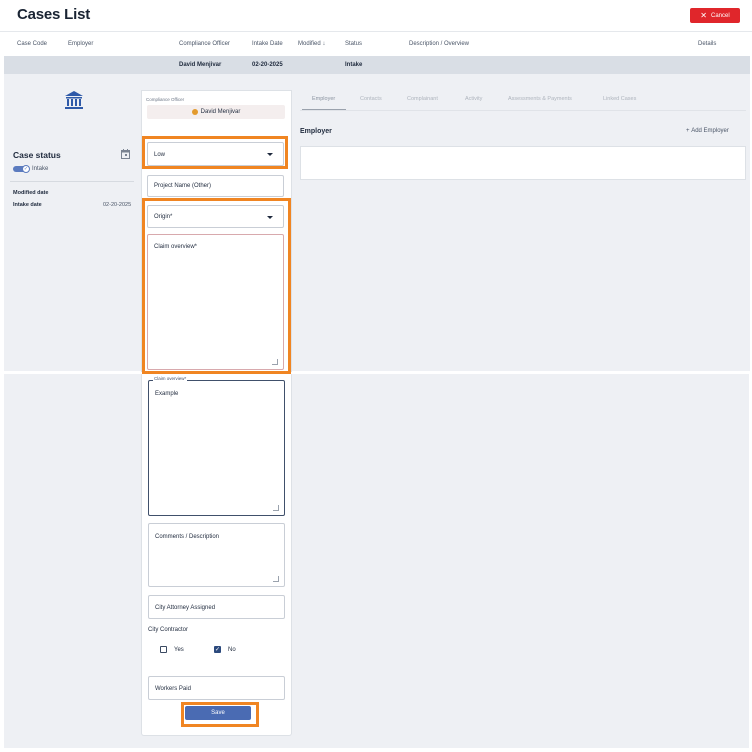  What do you see at coordinates (707, 44) in the screenshot?
I see `col-details: Details` at bounding box center [707, 44].